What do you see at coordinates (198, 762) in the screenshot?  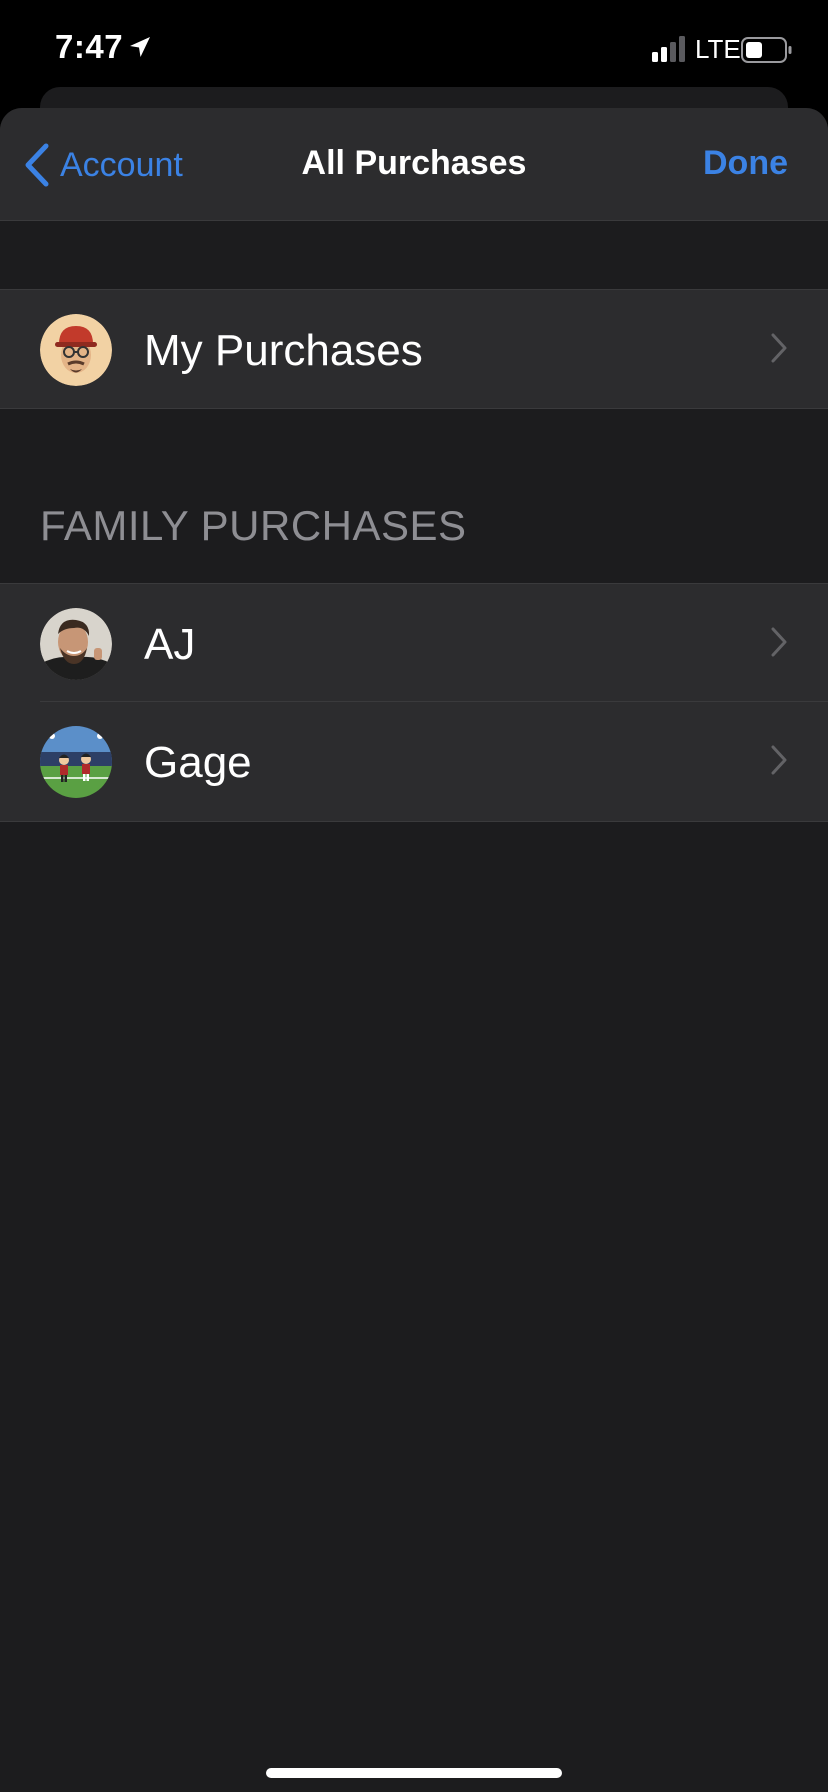 I see `family-member-label: Gage` at bounding box center [198, 762].